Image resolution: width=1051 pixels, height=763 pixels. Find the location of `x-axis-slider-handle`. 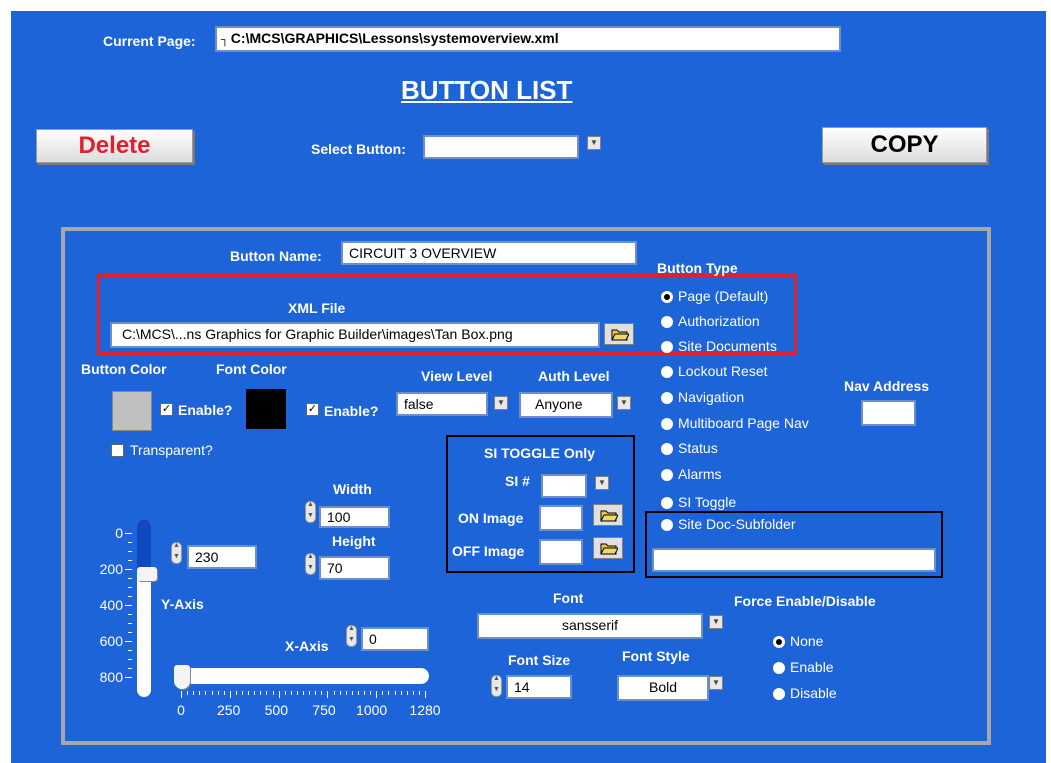

x-axis-slider-handle is located at coordinates (182, 677).